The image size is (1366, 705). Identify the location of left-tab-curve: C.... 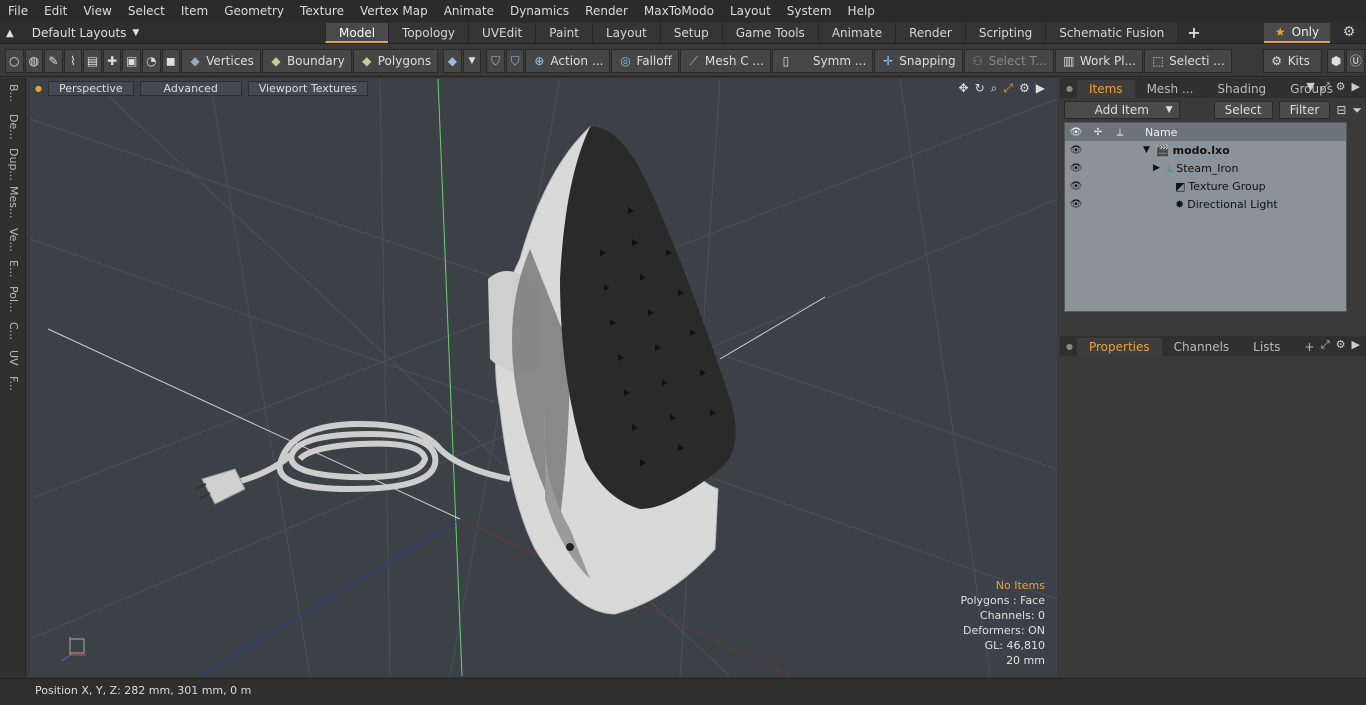
(13, 331).